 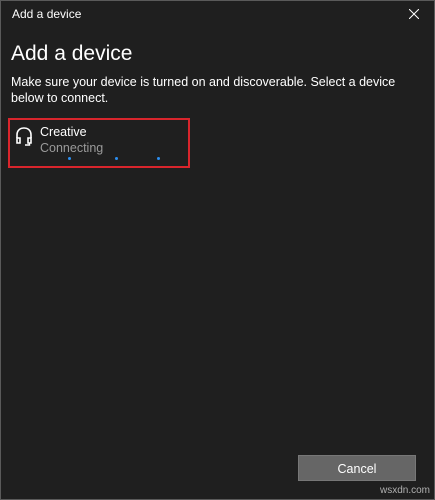 I want to click on page-title: Add a device, so click(x=72, y=53).